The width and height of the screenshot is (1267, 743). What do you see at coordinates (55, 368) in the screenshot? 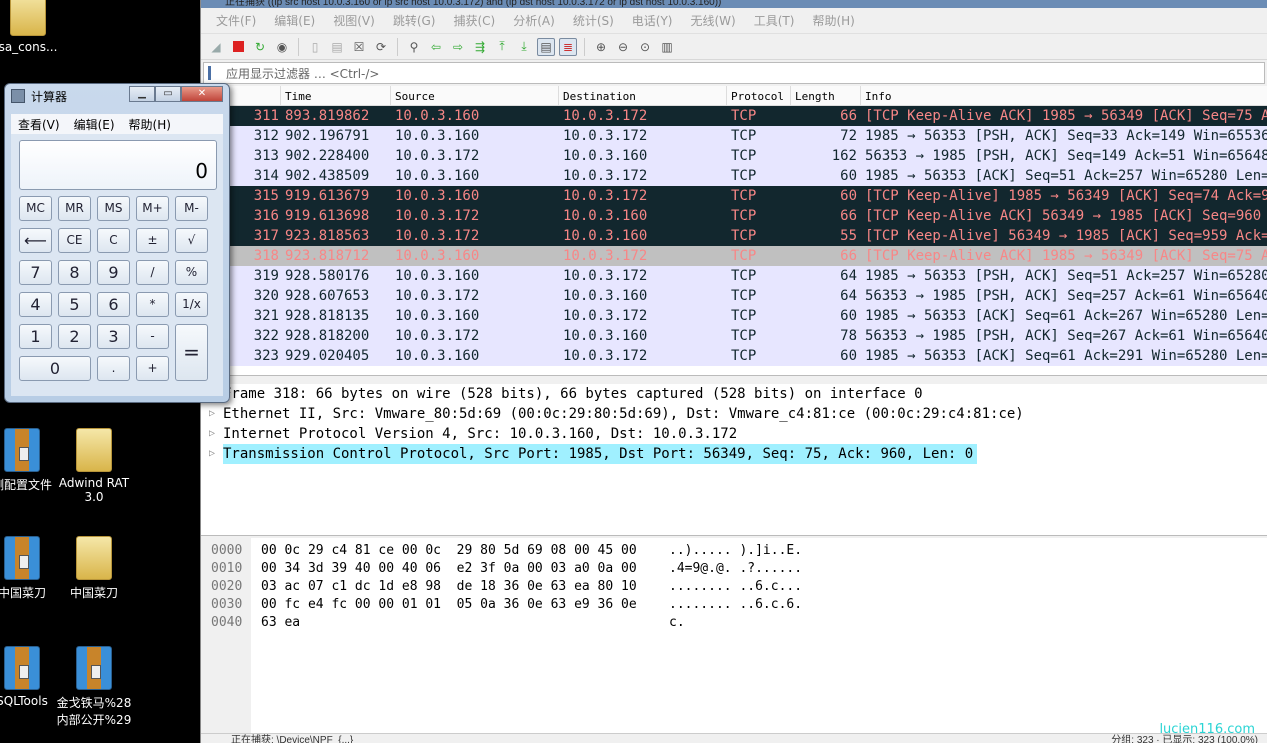
I see `key-0: 0` at bounding box center [55, 368].